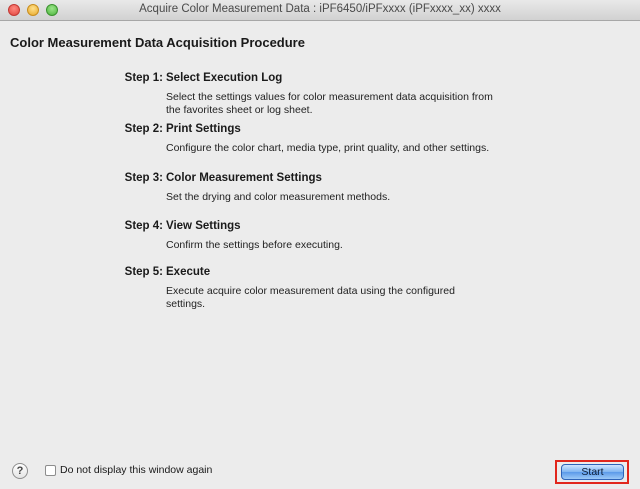  What do you see at coordinates (244, 178) in the screenshot?
I see `step-name: Color Measurement Settings` at bounding box center [244, 178].